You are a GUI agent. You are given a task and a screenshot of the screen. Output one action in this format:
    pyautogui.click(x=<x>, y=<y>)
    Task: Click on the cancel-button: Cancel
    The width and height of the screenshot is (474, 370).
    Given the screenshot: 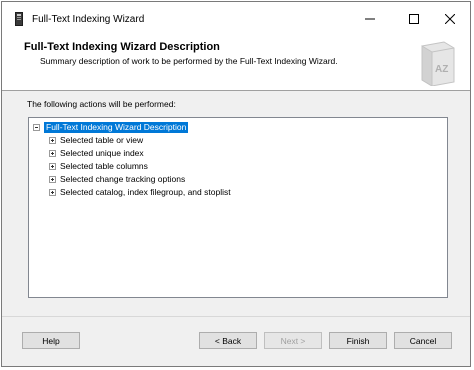 What is the action you would take?
    pyautogui.click(x=423, y=340)
    